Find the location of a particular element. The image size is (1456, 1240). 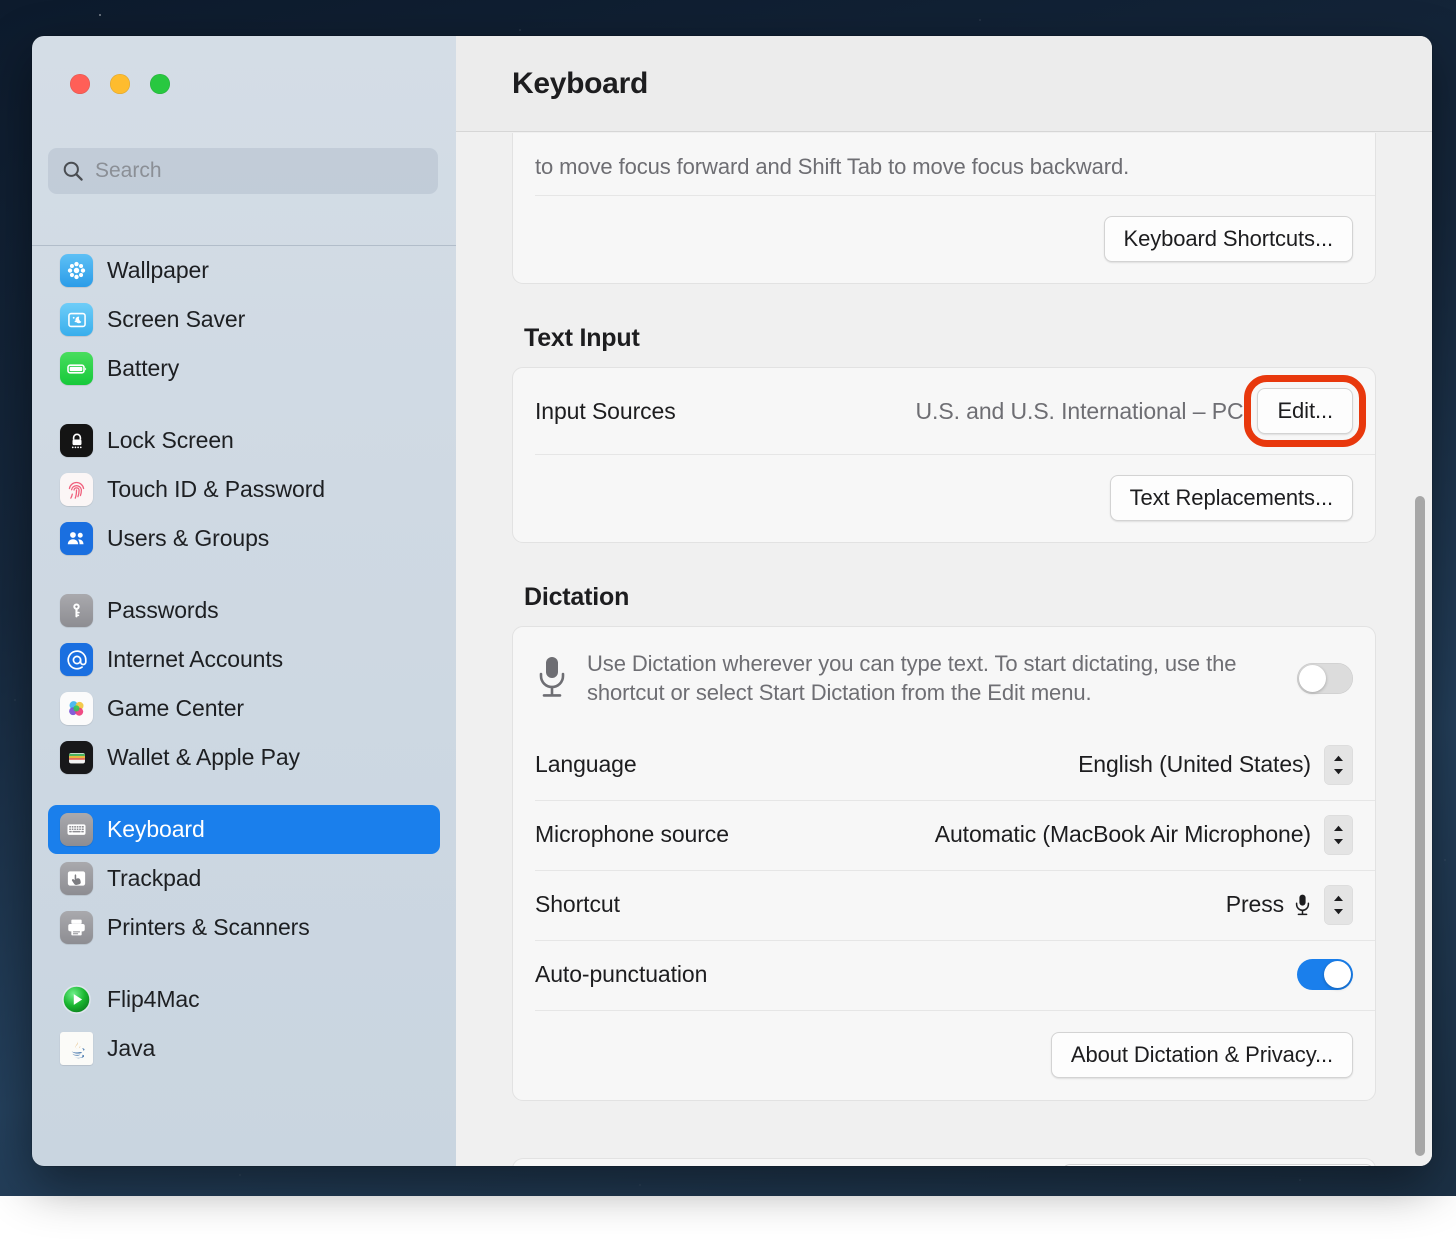

shortcut-stepper is located at coordinates (1338, 904).